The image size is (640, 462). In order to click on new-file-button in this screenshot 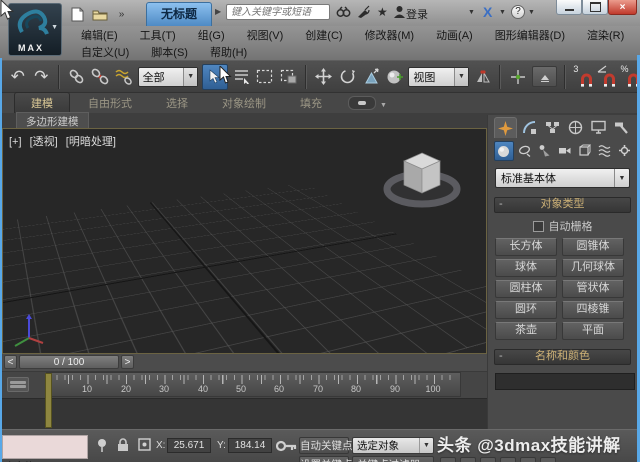, I will do `click(77, 14)`.